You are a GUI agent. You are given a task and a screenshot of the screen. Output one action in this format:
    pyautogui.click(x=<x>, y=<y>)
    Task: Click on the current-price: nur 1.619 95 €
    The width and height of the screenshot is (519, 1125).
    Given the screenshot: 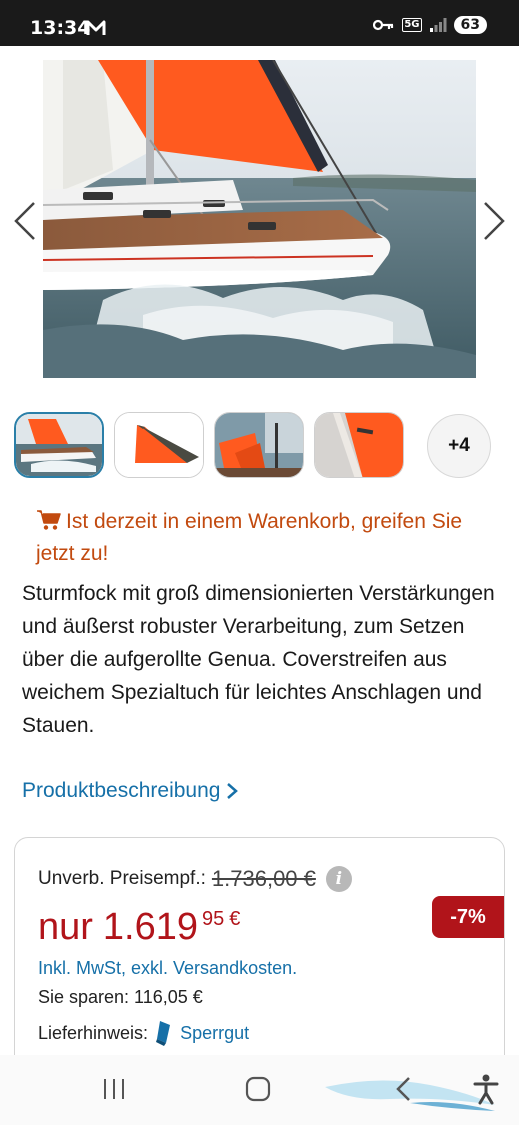 What is the action you would take?
    pyautogui.click(x=139, y=927)
    